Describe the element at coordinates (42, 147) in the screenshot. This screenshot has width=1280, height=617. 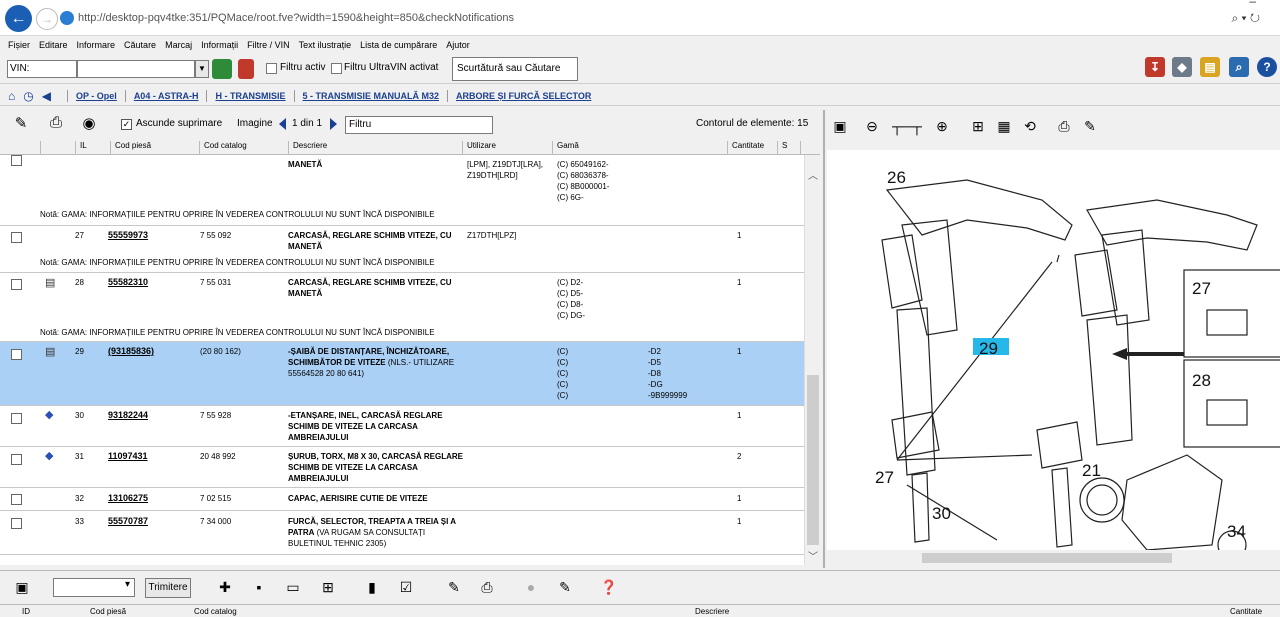
I see `col-icon` at that location.